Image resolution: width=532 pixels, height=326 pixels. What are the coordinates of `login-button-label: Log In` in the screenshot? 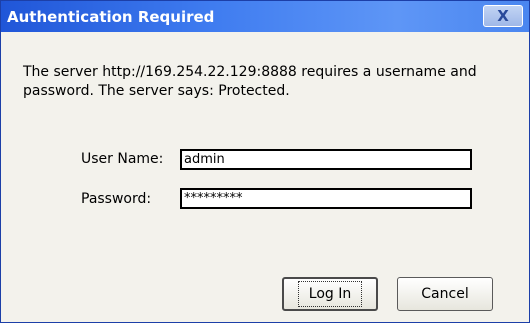 It's located at (330, 294).